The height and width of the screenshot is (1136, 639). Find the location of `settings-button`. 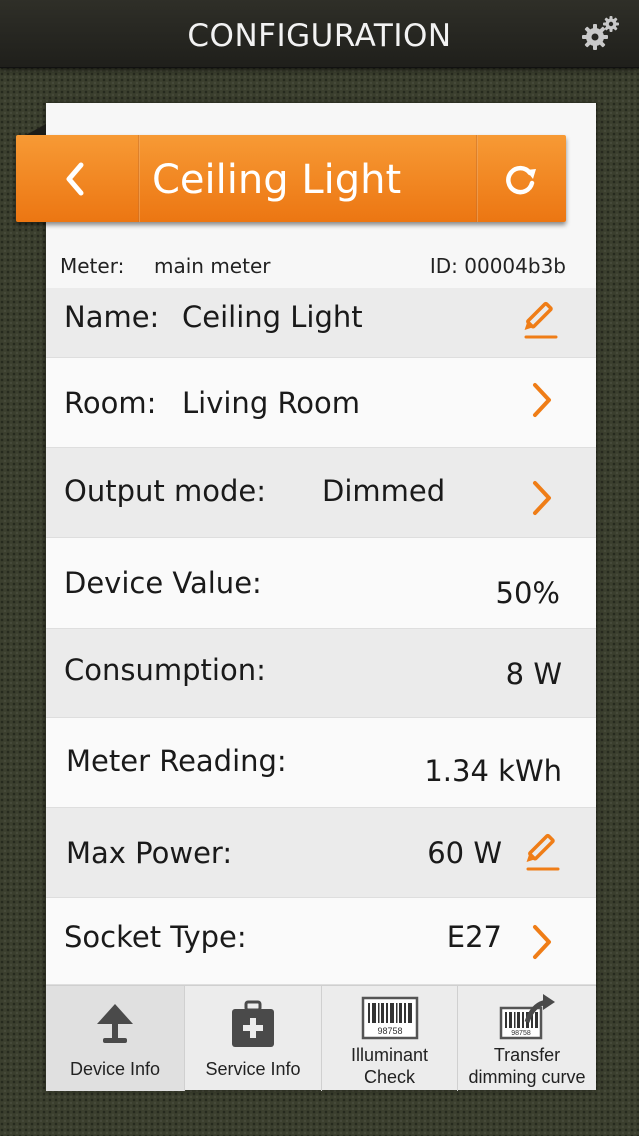

settings-button is located at coordinates (601, 33).